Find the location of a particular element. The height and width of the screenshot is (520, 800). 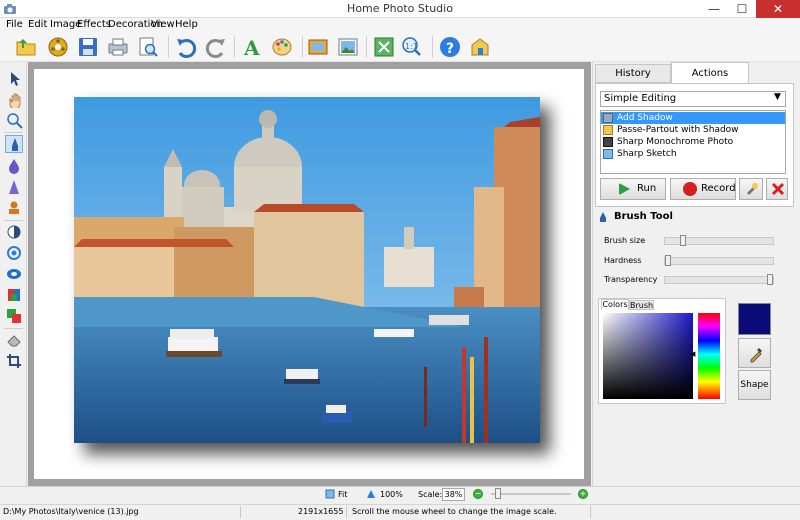

open-folder-icon is located at coordinates (26, 47).